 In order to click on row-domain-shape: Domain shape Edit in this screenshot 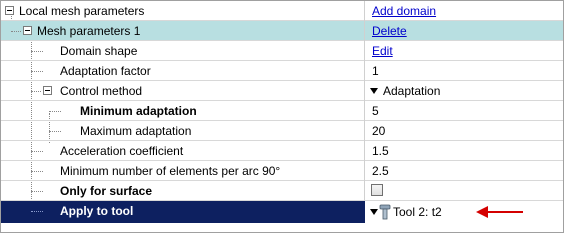, I will do `click(282, 51)`.